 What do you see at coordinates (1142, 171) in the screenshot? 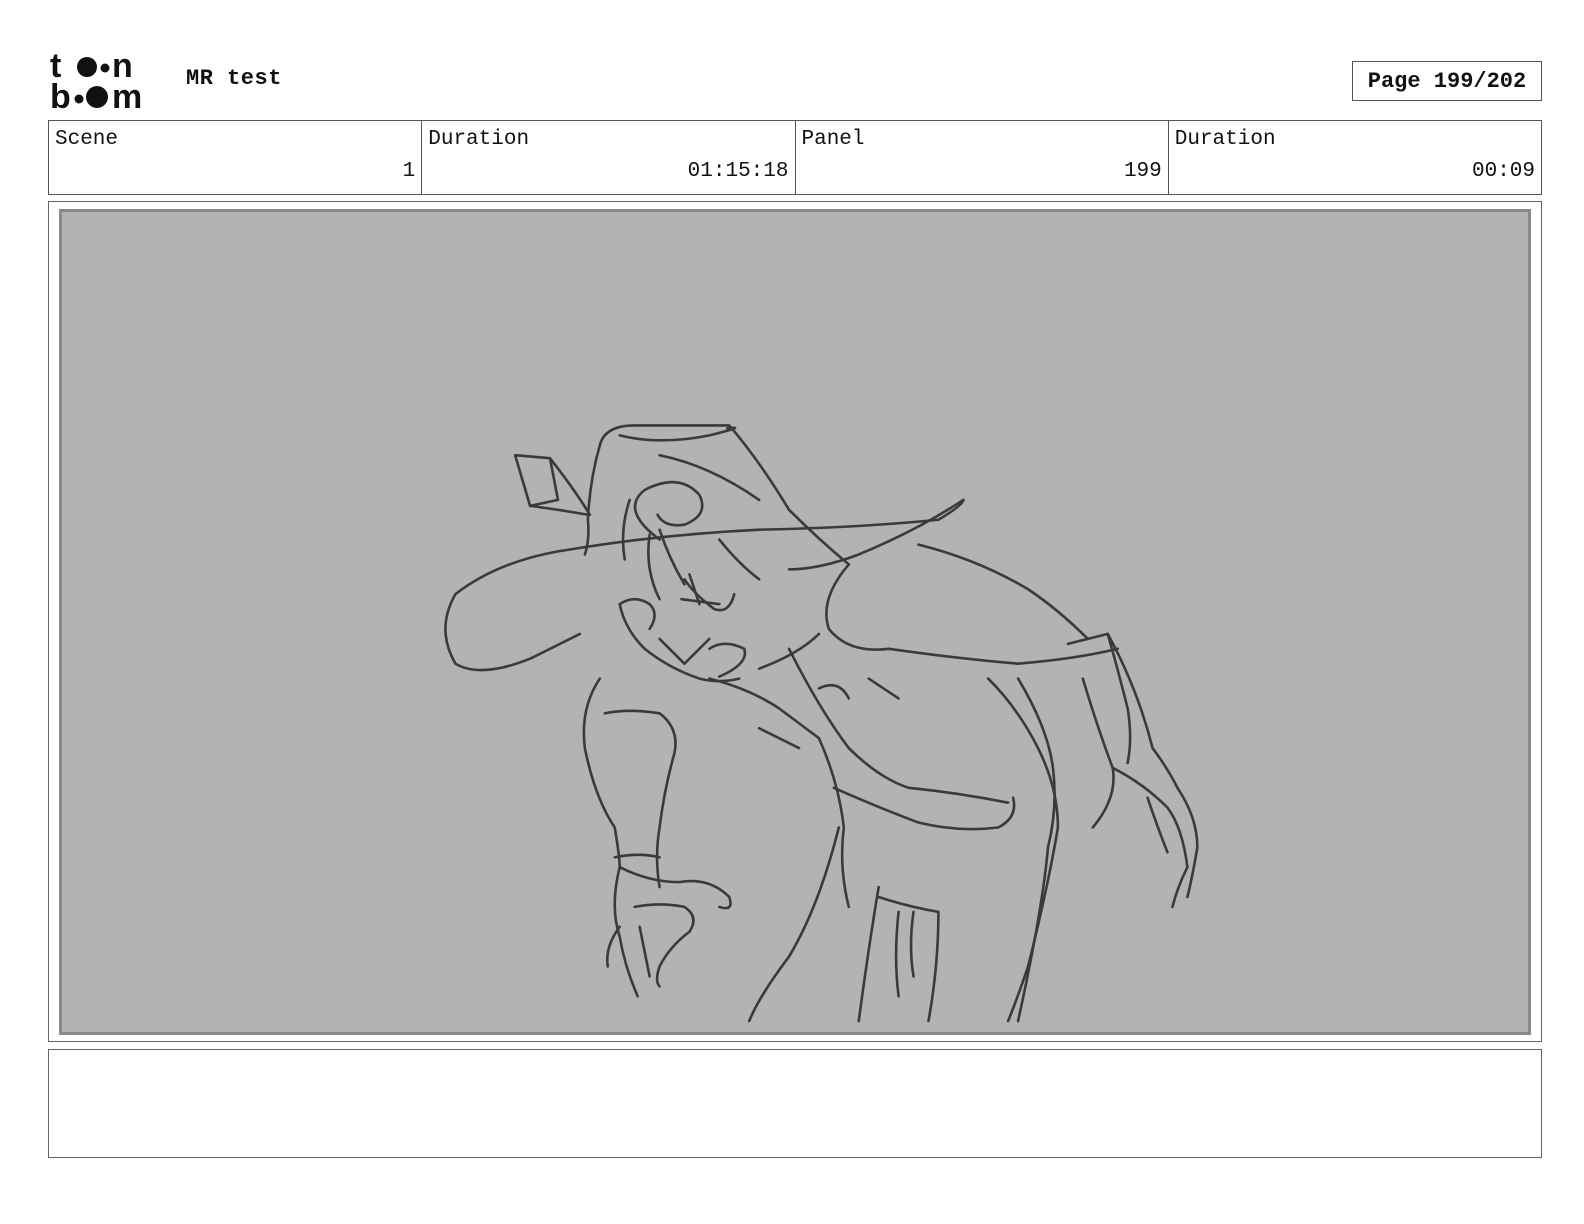
I see `panel-value: 199` at bounding box center [1142, 171].